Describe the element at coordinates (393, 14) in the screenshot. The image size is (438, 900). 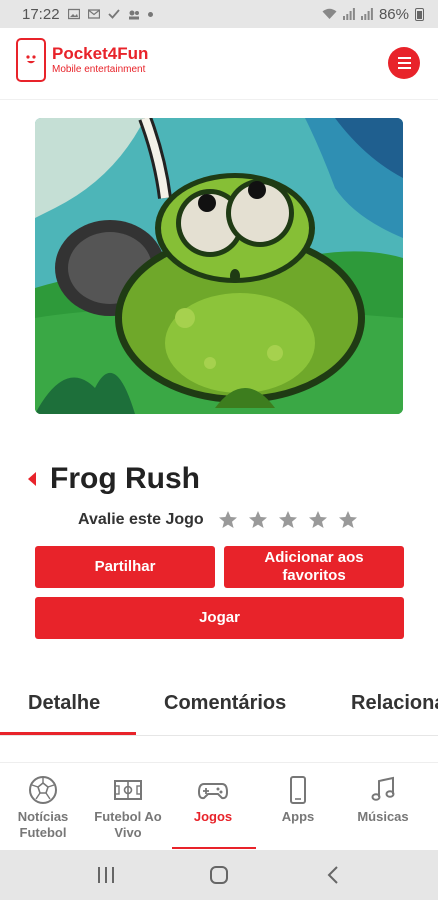
I see `battery-percent: 86%` at that location.